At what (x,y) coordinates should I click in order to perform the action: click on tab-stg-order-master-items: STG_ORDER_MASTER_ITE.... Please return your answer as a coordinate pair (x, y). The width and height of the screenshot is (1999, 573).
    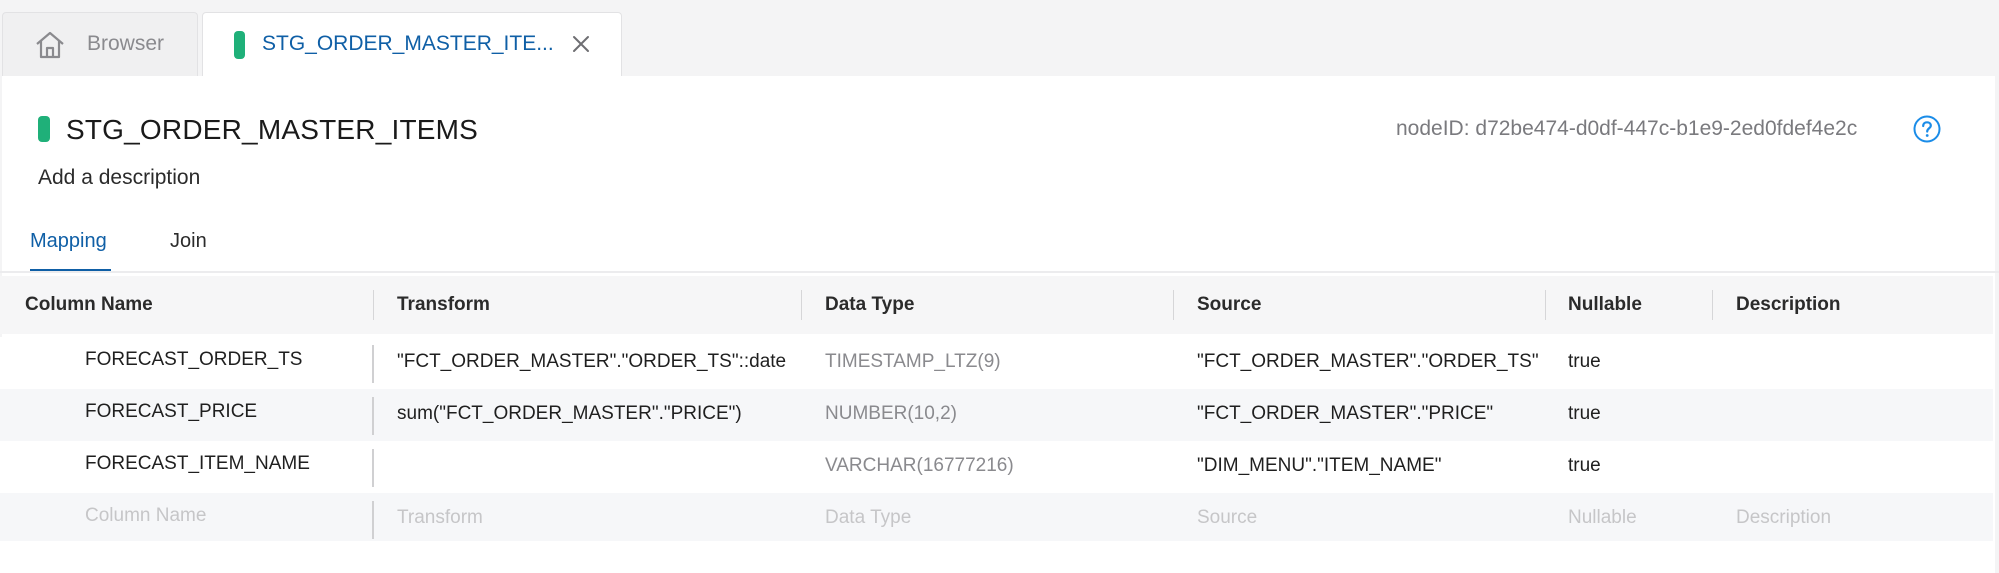
    Looking at the image, I should click on (412, 44).